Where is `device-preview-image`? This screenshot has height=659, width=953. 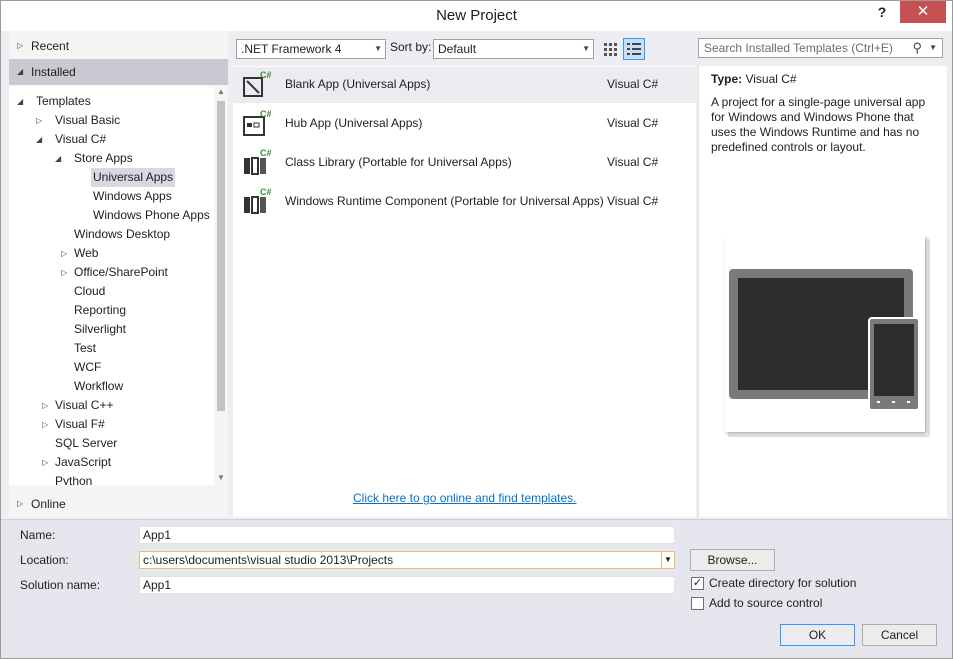 device-preview-image is located at coordinates (827, 336).